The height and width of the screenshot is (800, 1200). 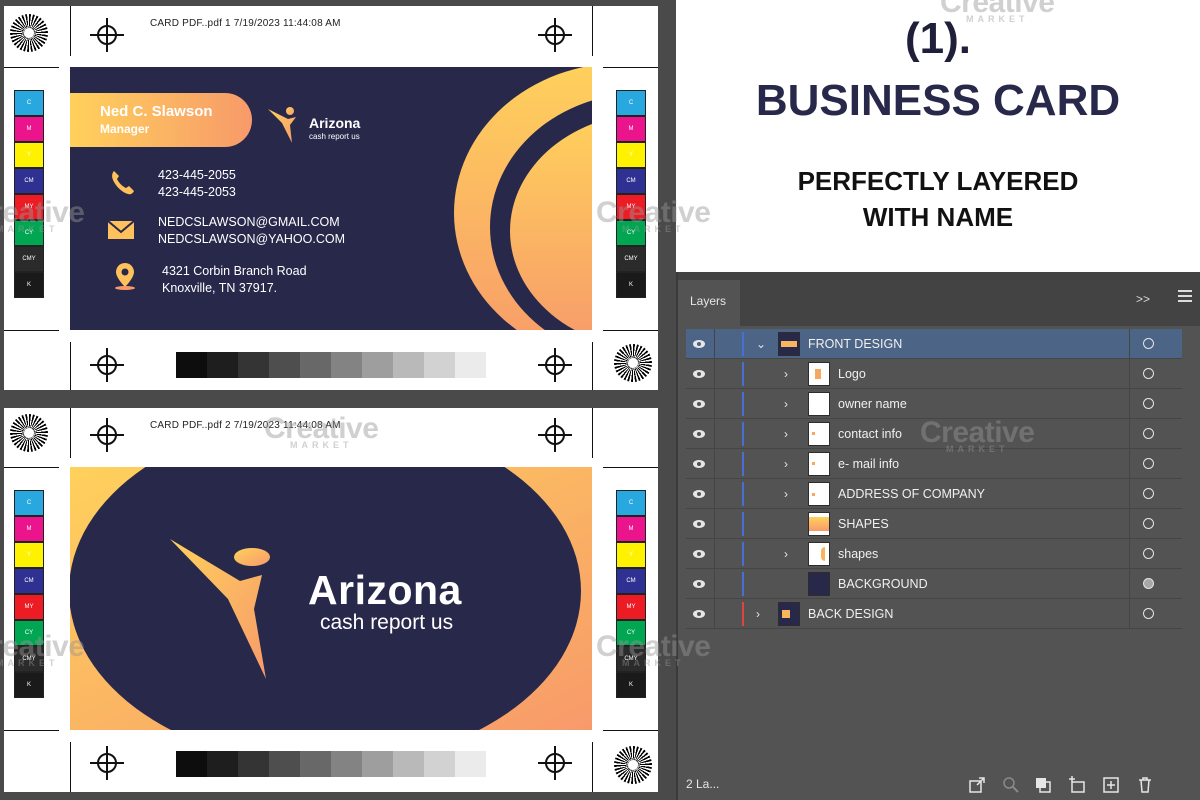 What do you see at coordinates (850, 614) in the screenshot?
I see `layer-name: BACK DESIGN` at bounding box center [850, 614].